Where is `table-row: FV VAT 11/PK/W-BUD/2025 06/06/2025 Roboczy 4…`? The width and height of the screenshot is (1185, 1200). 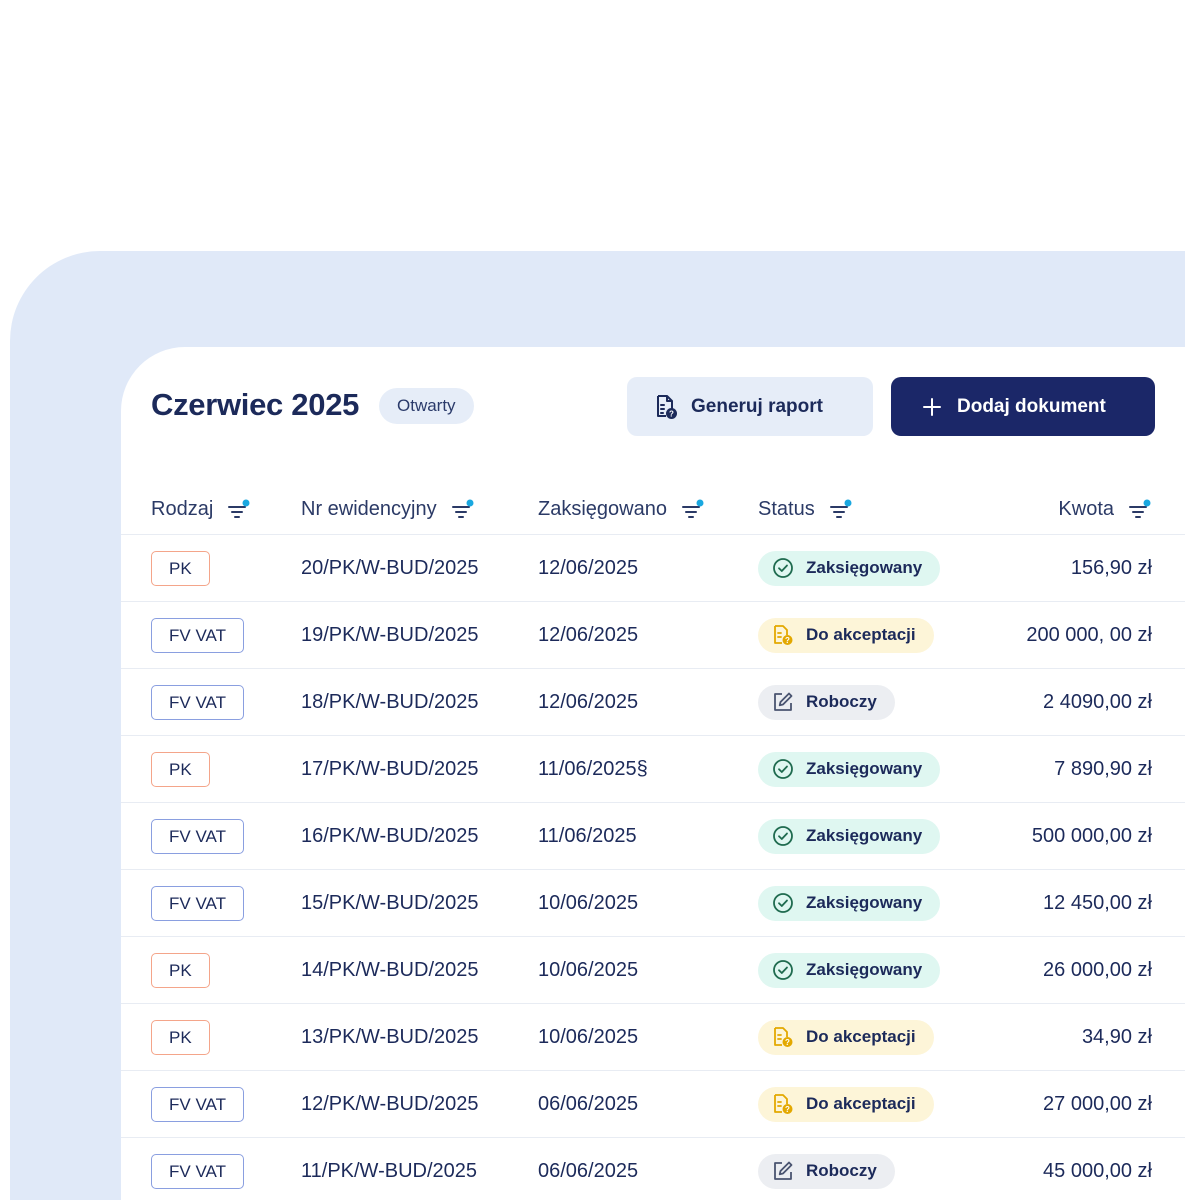 table-row: FV VAT 11/PK/W-BUD/2025 06/06/2025 Roboczy 4… is located at coordinates (653, 1169).